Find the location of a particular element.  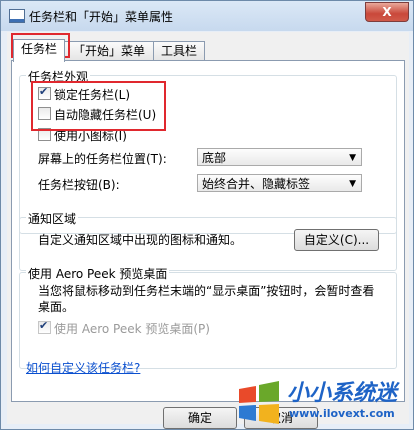

taskbar-location-select: 底部 ▼ is located at coordinates (279, 157).